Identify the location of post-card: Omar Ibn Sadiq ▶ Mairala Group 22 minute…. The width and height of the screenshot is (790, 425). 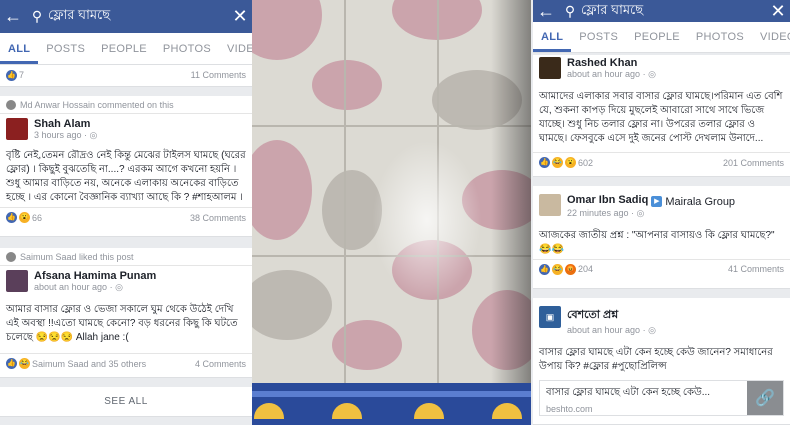
(661, 237).